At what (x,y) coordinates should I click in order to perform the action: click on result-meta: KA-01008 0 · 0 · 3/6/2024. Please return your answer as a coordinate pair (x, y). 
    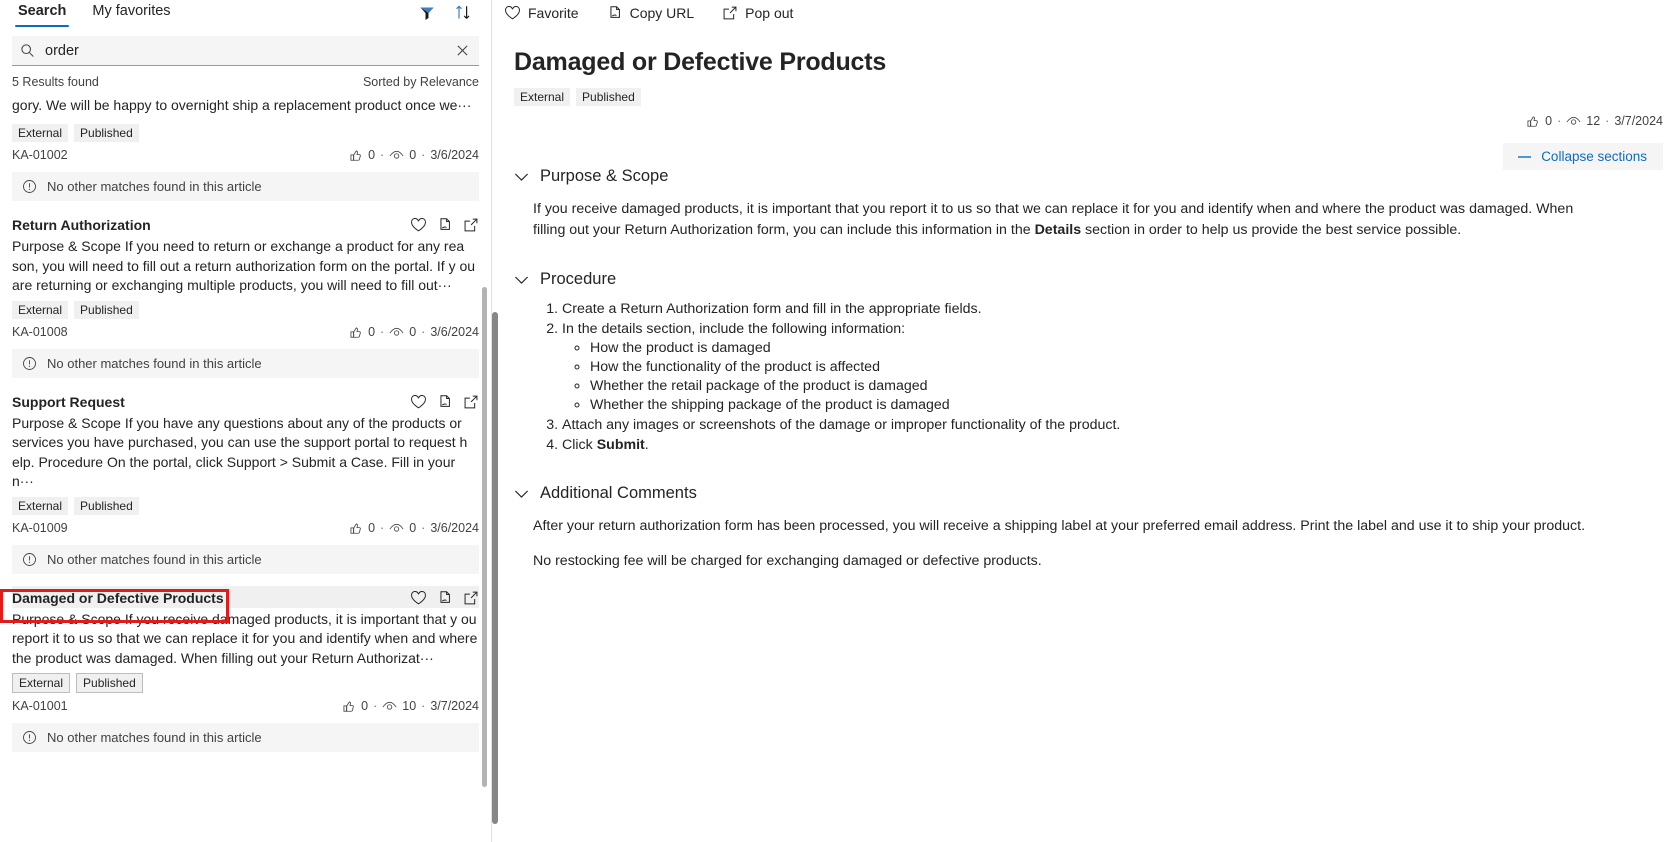
    Looking at the image, I should click on (245, 333).